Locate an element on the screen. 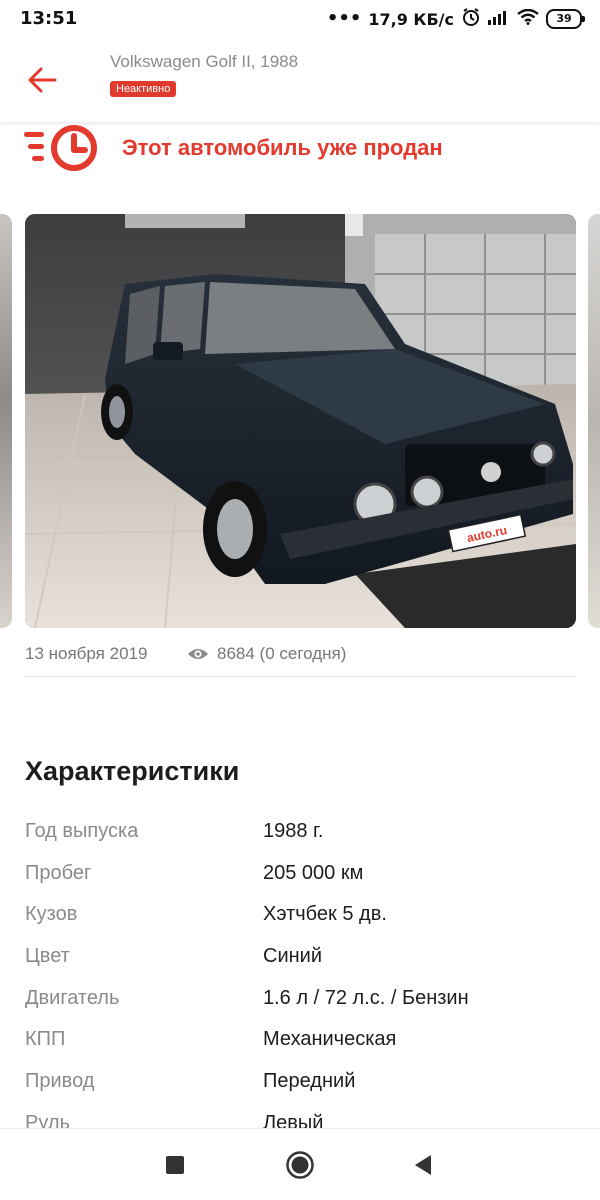  back-button is located at coordinates (42, 80).